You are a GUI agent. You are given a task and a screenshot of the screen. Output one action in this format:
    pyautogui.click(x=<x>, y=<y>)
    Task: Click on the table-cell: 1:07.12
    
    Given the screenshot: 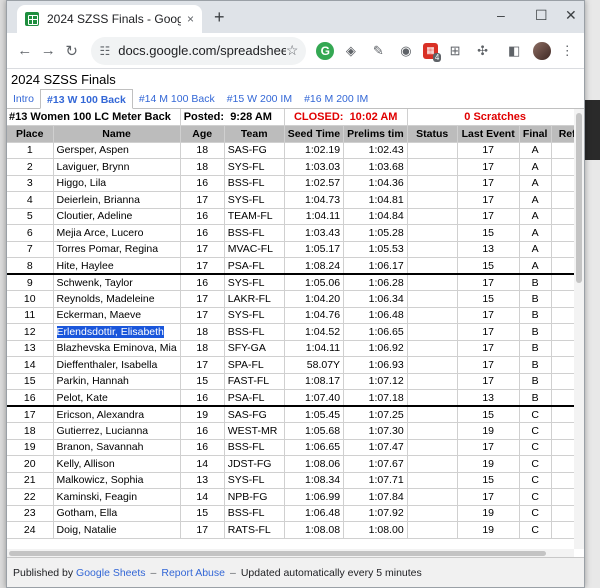 What is the action you would take?
    pyautogui.click(x=375, y=381)
    